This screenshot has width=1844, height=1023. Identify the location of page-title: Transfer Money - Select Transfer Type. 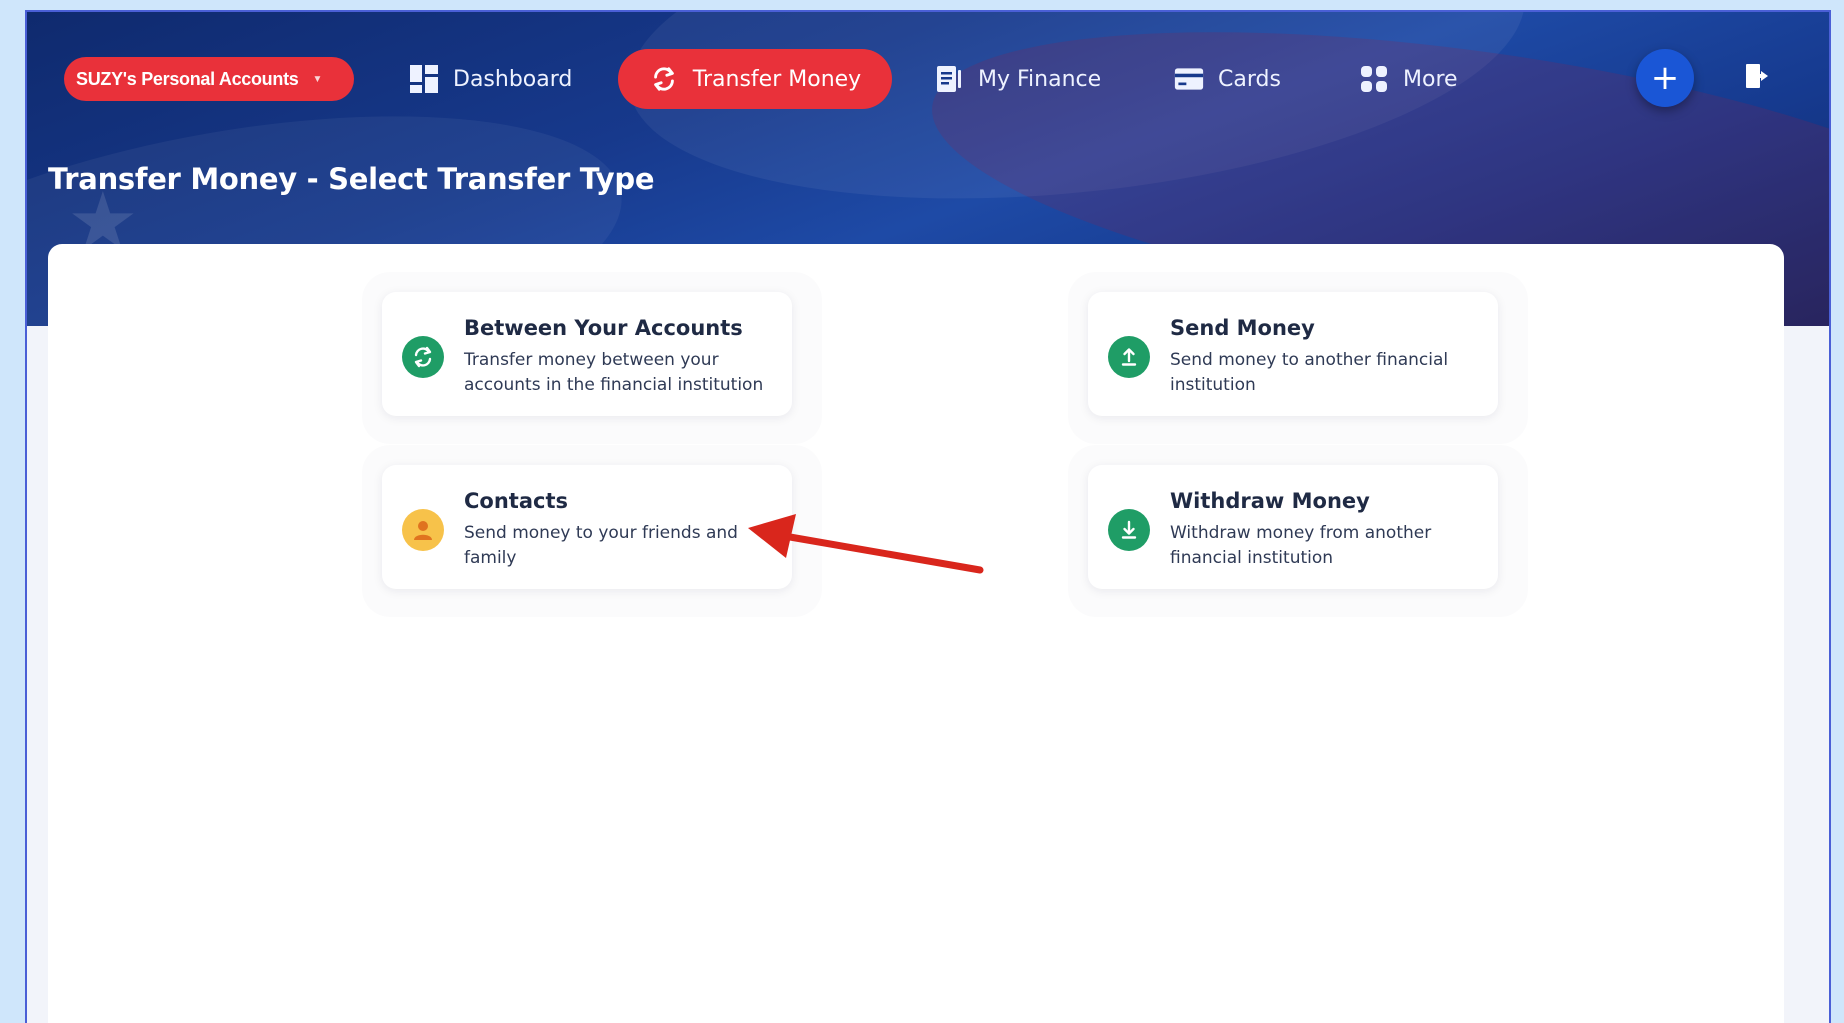
(351, 179).